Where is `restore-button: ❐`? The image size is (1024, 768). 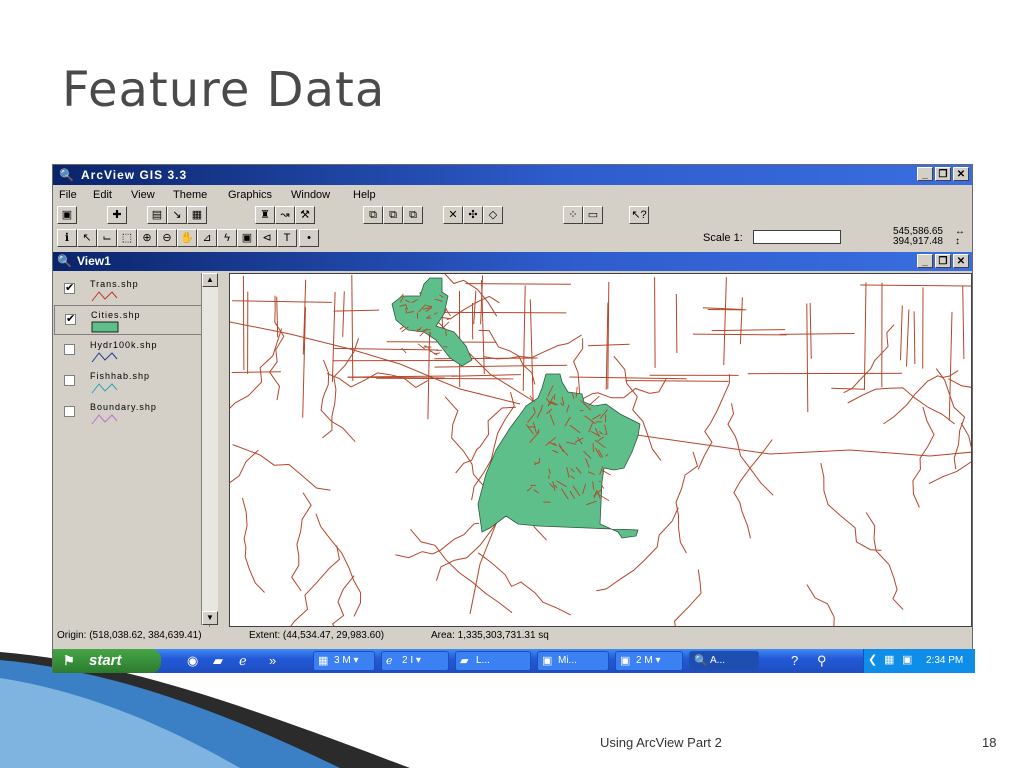
restore-button: ❐ is located at coordinates (943, 174).